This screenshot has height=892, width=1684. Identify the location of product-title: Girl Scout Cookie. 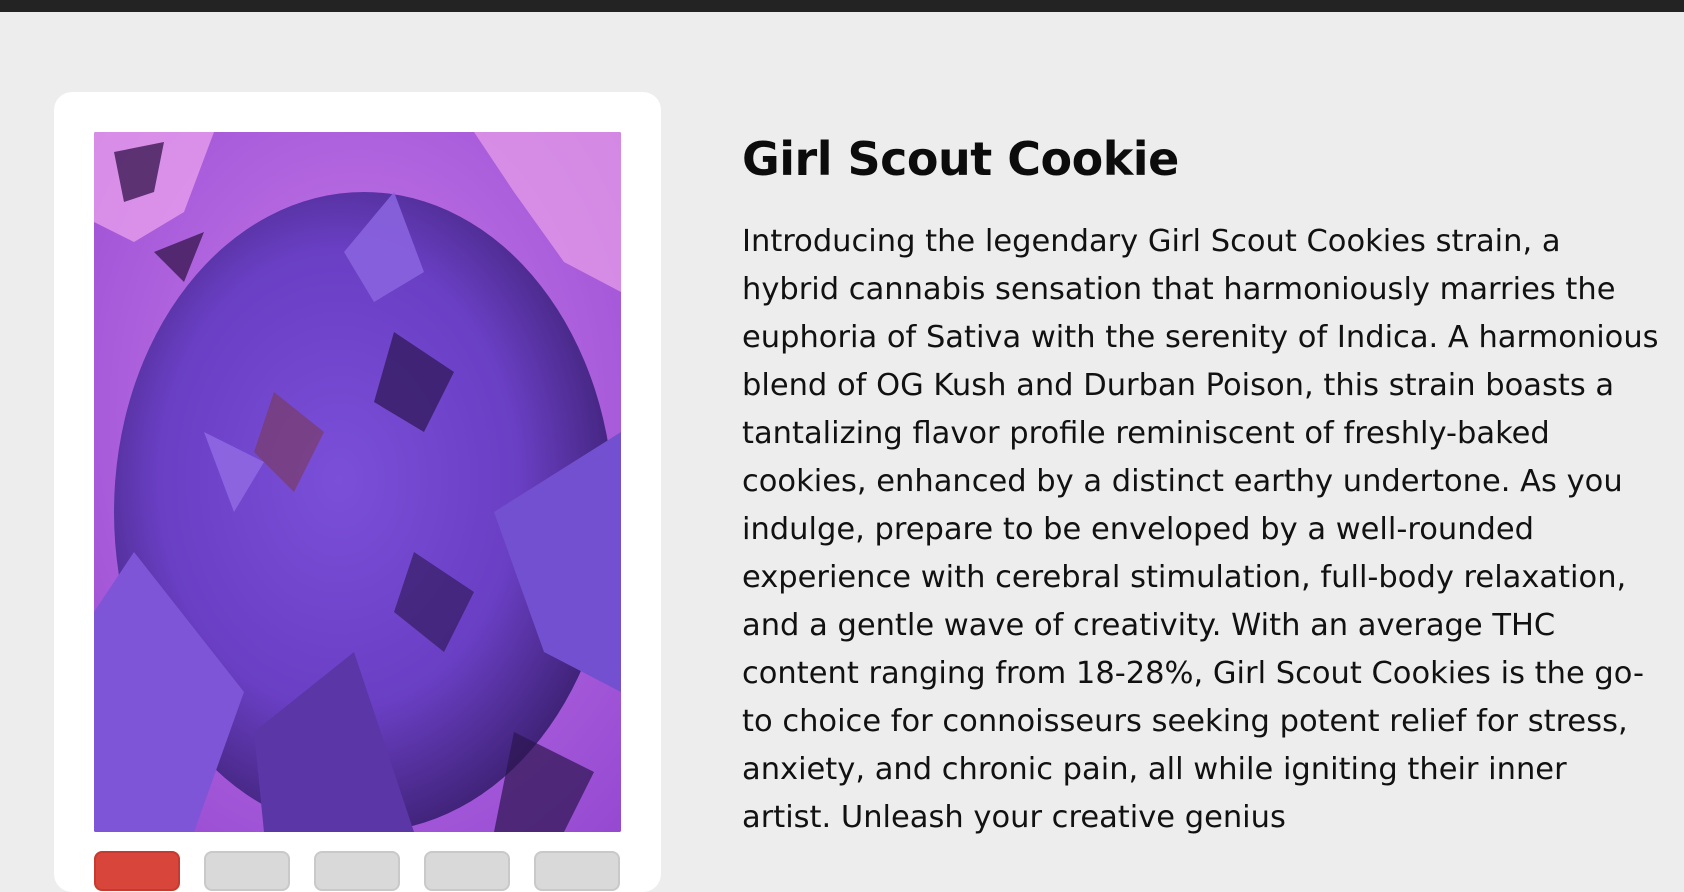
(960, 159).